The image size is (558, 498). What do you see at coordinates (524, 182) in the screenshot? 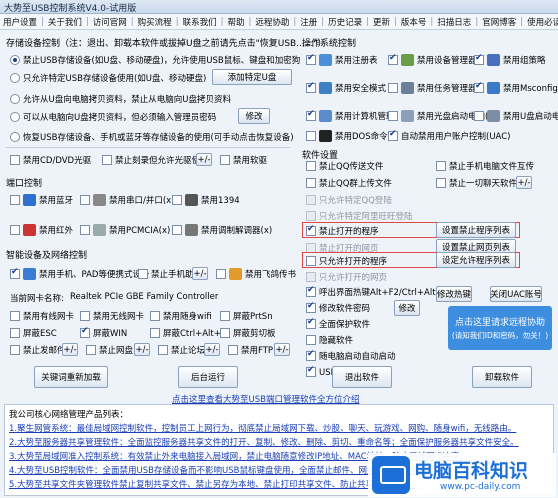
I see `chat-more-button: +/-` at bounding box center [524, 182].